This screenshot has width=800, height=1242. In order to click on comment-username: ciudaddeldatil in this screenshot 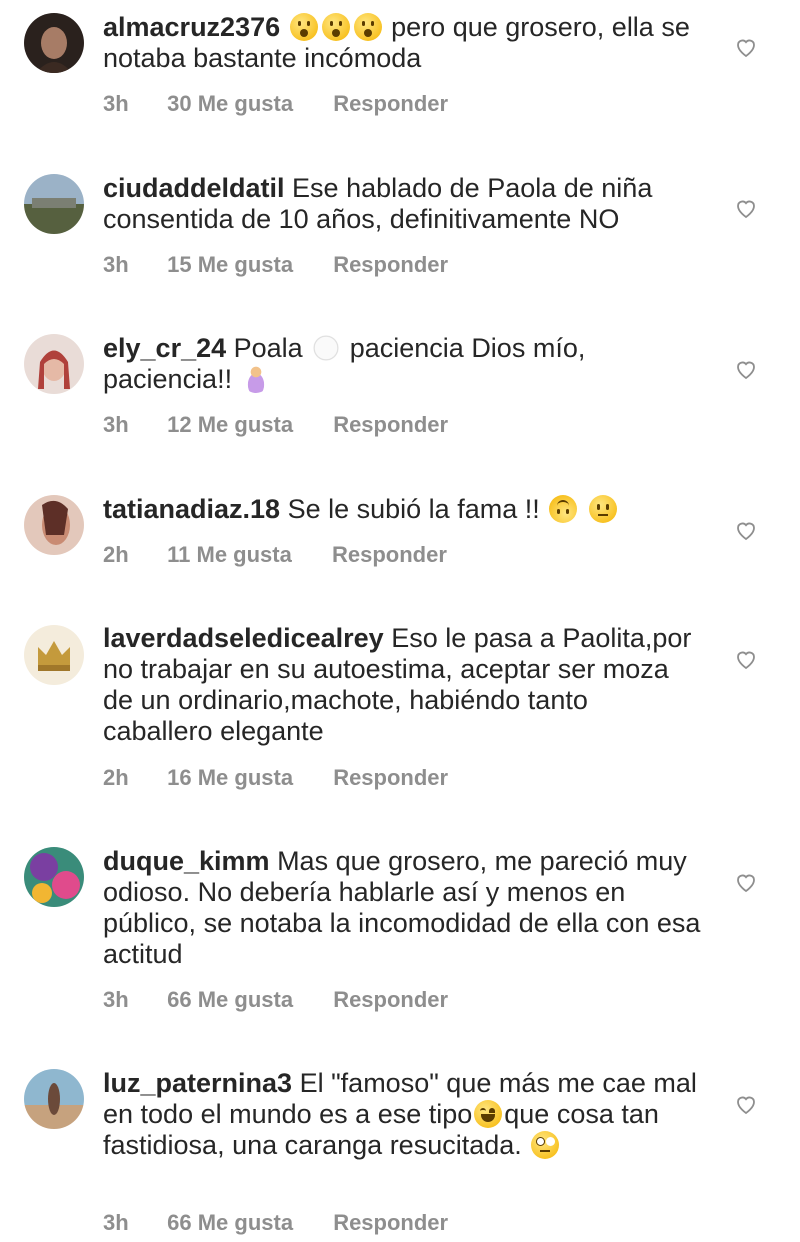, I will do `click(194, 188)`.